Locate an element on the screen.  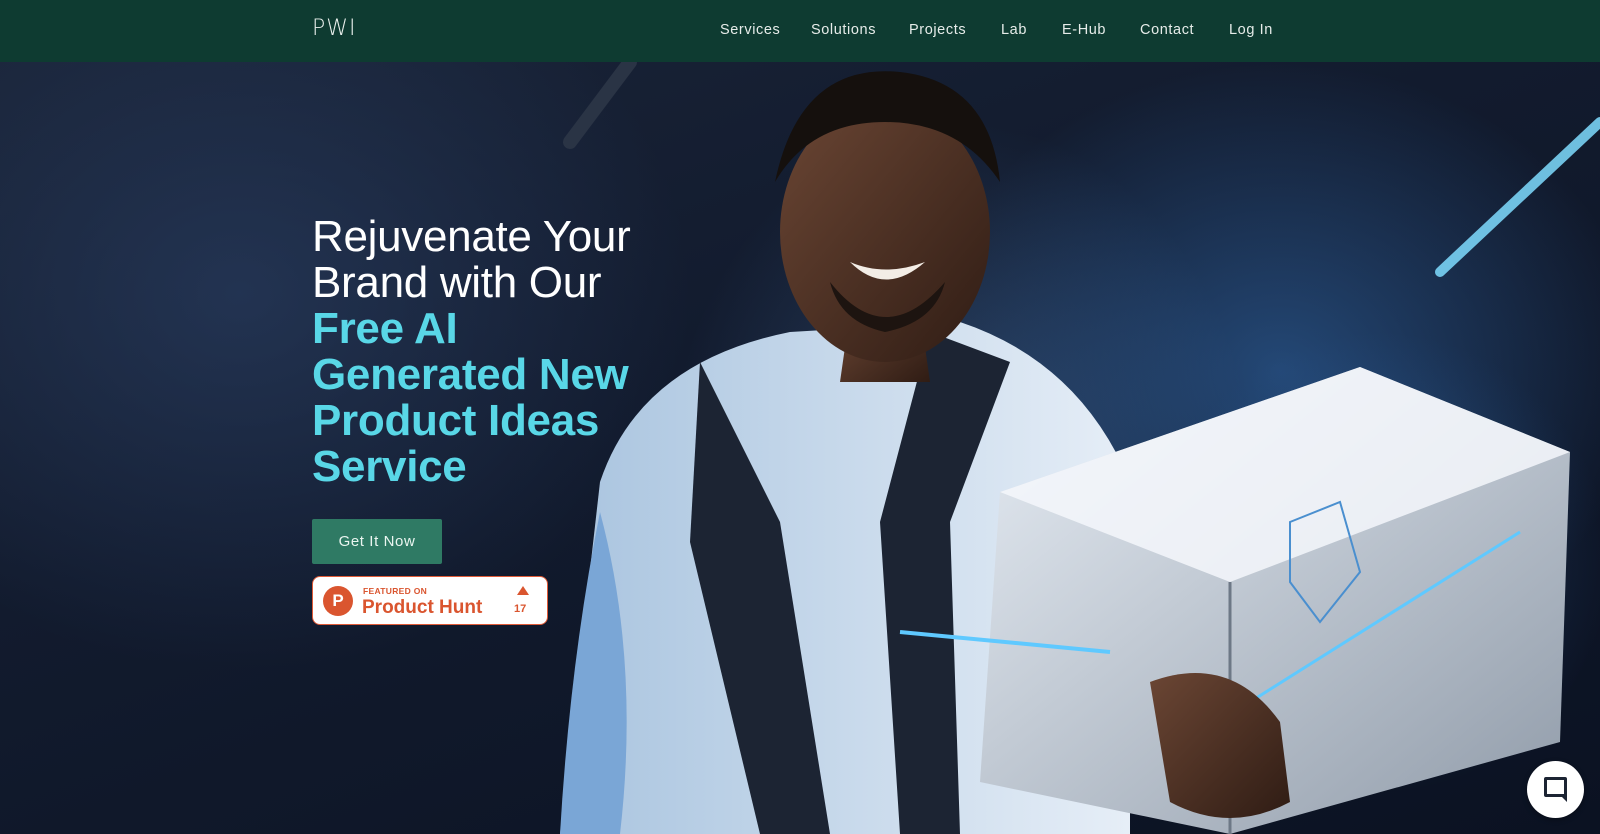
nav-item-services: Services is located at coordinates (750, 30).